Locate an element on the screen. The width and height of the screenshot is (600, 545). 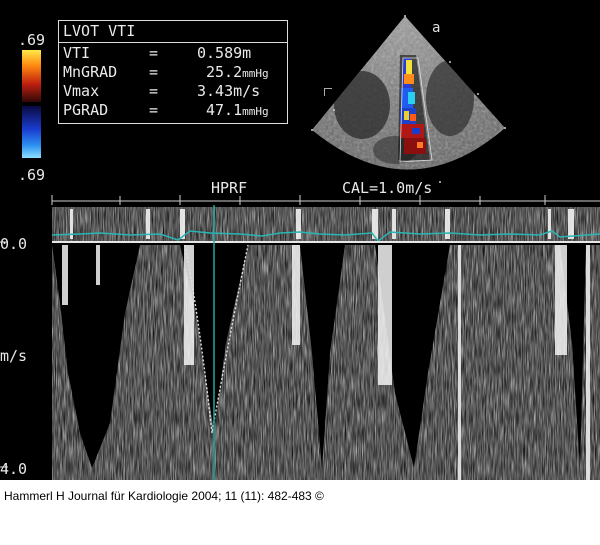
measurement-row: VTI = 0.589m is located at coordinates (157, 53).